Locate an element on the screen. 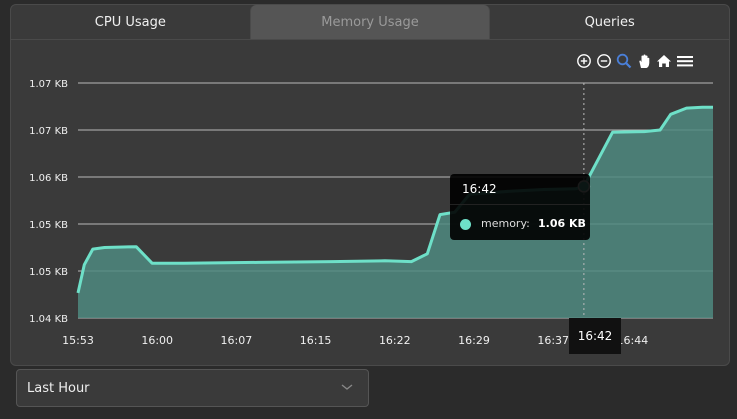 The width and height of the screenshot is (737, 419). x-tick-label: 16:00 is located at coordinates (157, 340).